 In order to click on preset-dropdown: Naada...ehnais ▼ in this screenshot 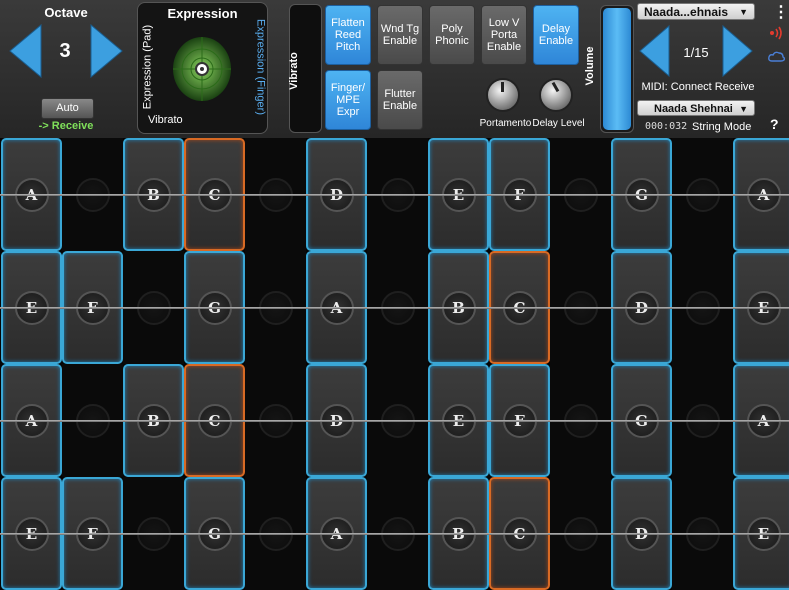, I will do `click(696, 11)`.